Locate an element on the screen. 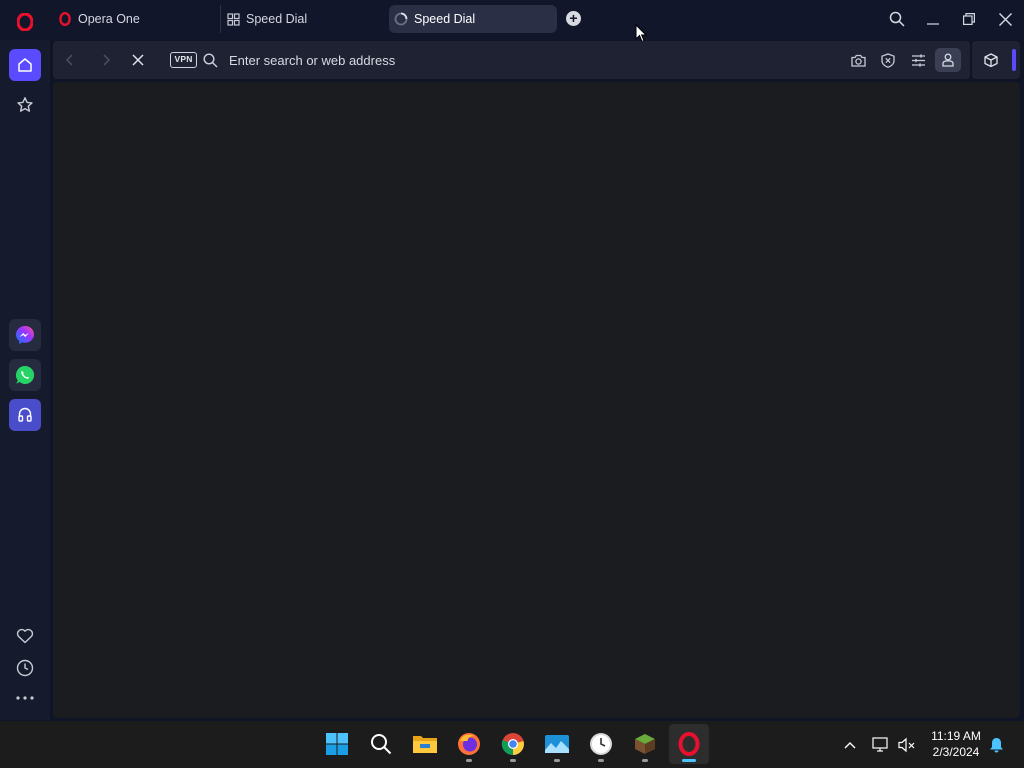 This screenshot has height=768, width=1024. adblocker-button is located at coordinates (888, 60).